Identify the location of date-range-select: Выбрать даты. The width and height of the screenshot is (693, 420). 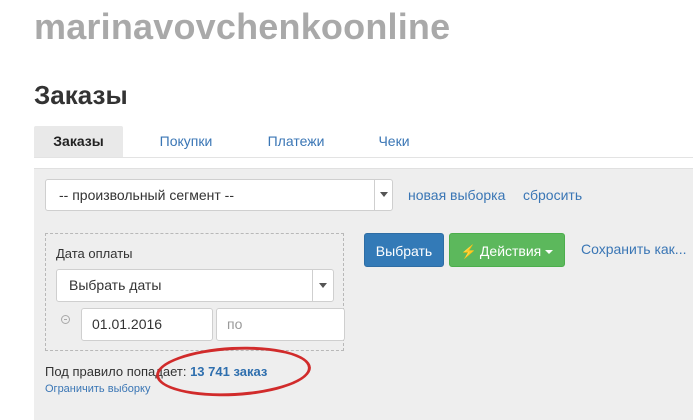
(195, 285).